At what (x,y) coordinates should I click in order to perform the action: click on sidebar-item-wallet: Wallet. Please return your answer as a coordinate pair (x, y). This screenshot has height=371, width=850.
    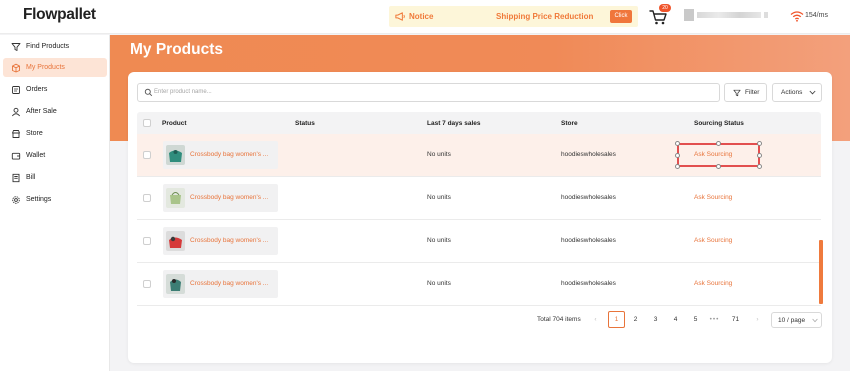
    Looking at the image, I should click on (55, 155).